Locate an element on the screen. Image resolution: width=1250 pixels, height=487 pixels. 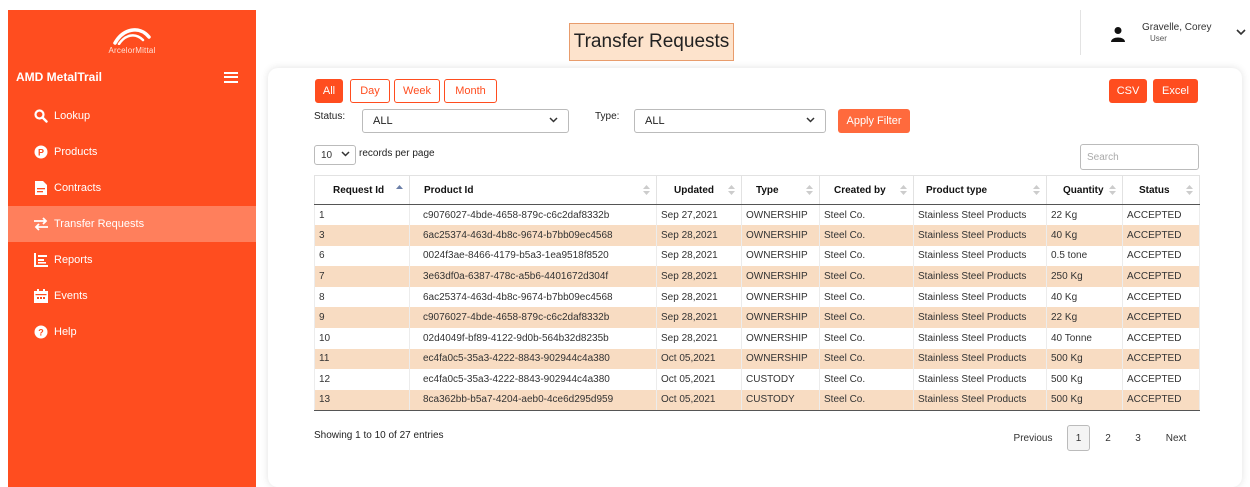
column-header-label: Product type is located at coordinates (957, 190).